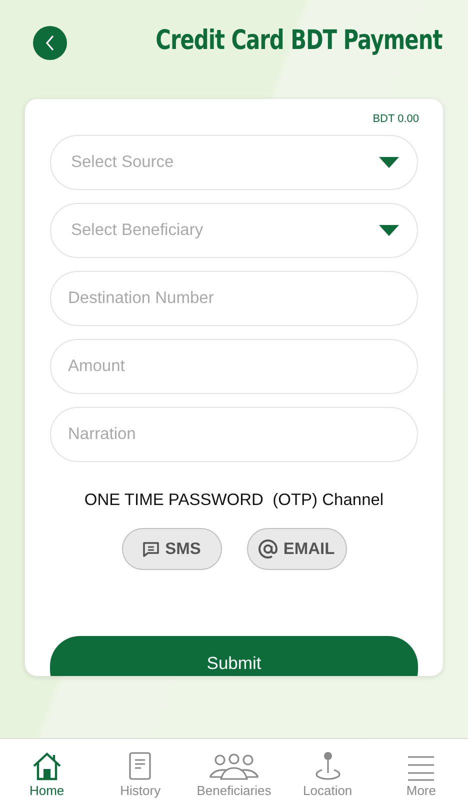  I want to click on select-dropdown: Select Beneficiary, so click(234, 230).